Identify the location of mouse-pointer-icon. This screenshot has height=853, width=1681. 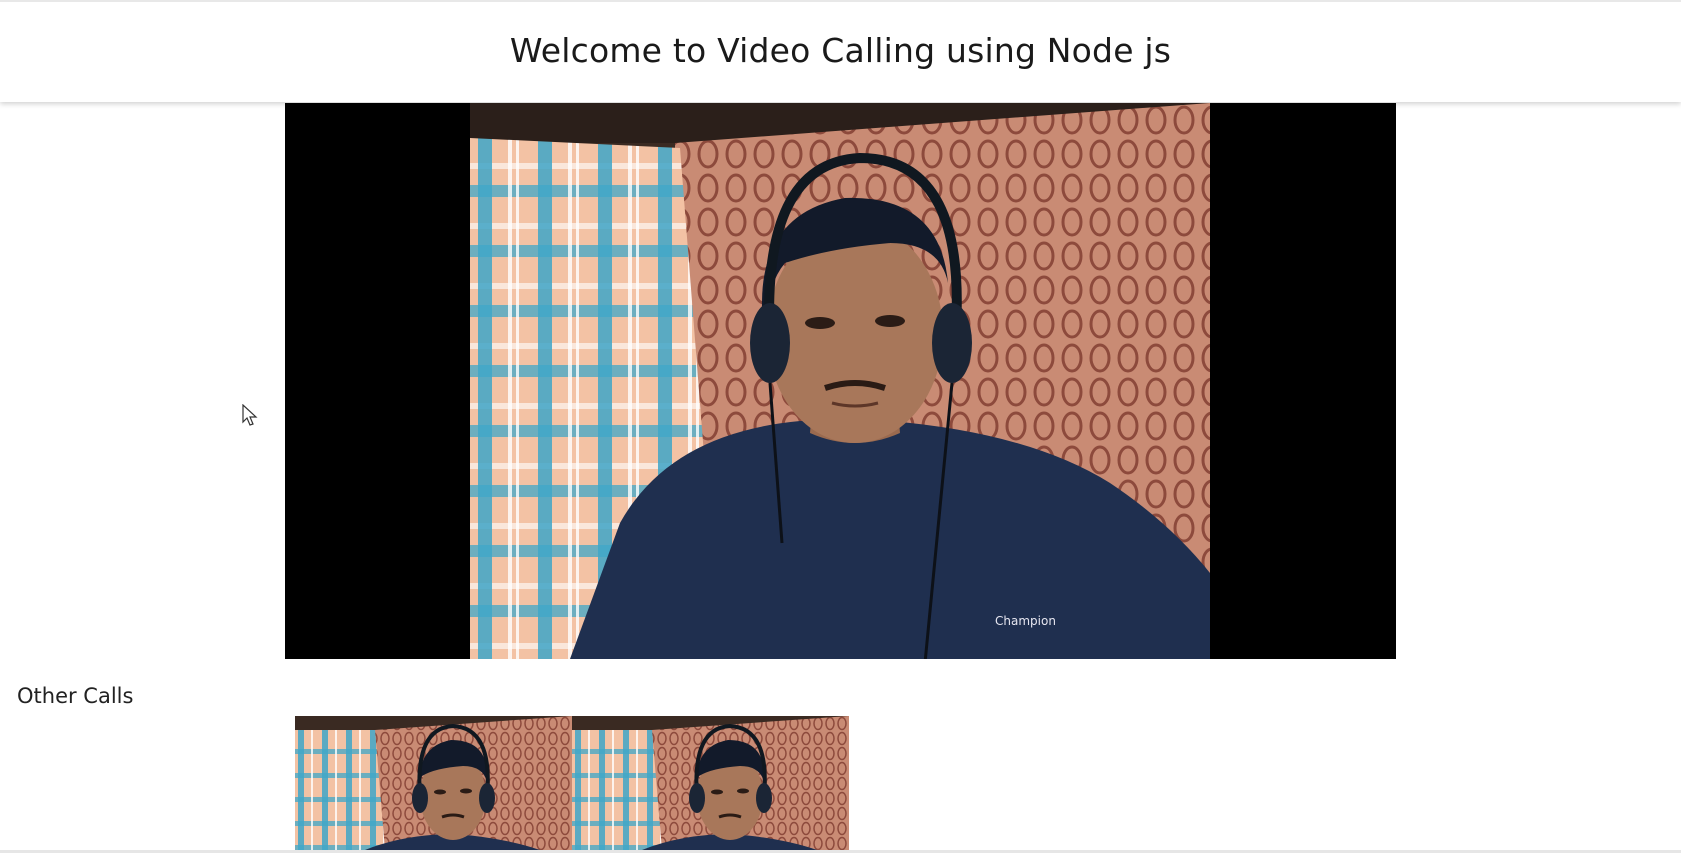
(250, 414).